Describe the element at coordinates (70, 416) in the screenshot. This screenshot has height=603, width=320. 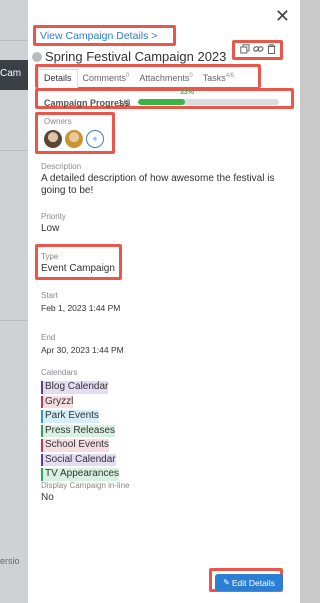
I see `calendar-tag: Park Events` at that location.